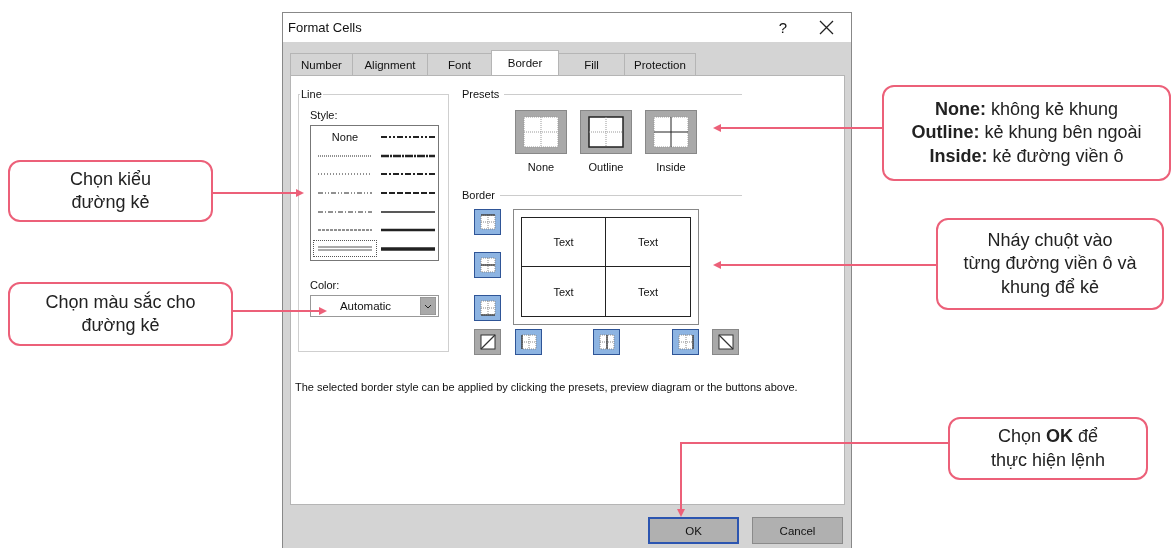 The width and height of the screenshot is (1171, 548). Describe the element at coordinates (345, 137) in the screenshot. I see `style-option: None` at that location.